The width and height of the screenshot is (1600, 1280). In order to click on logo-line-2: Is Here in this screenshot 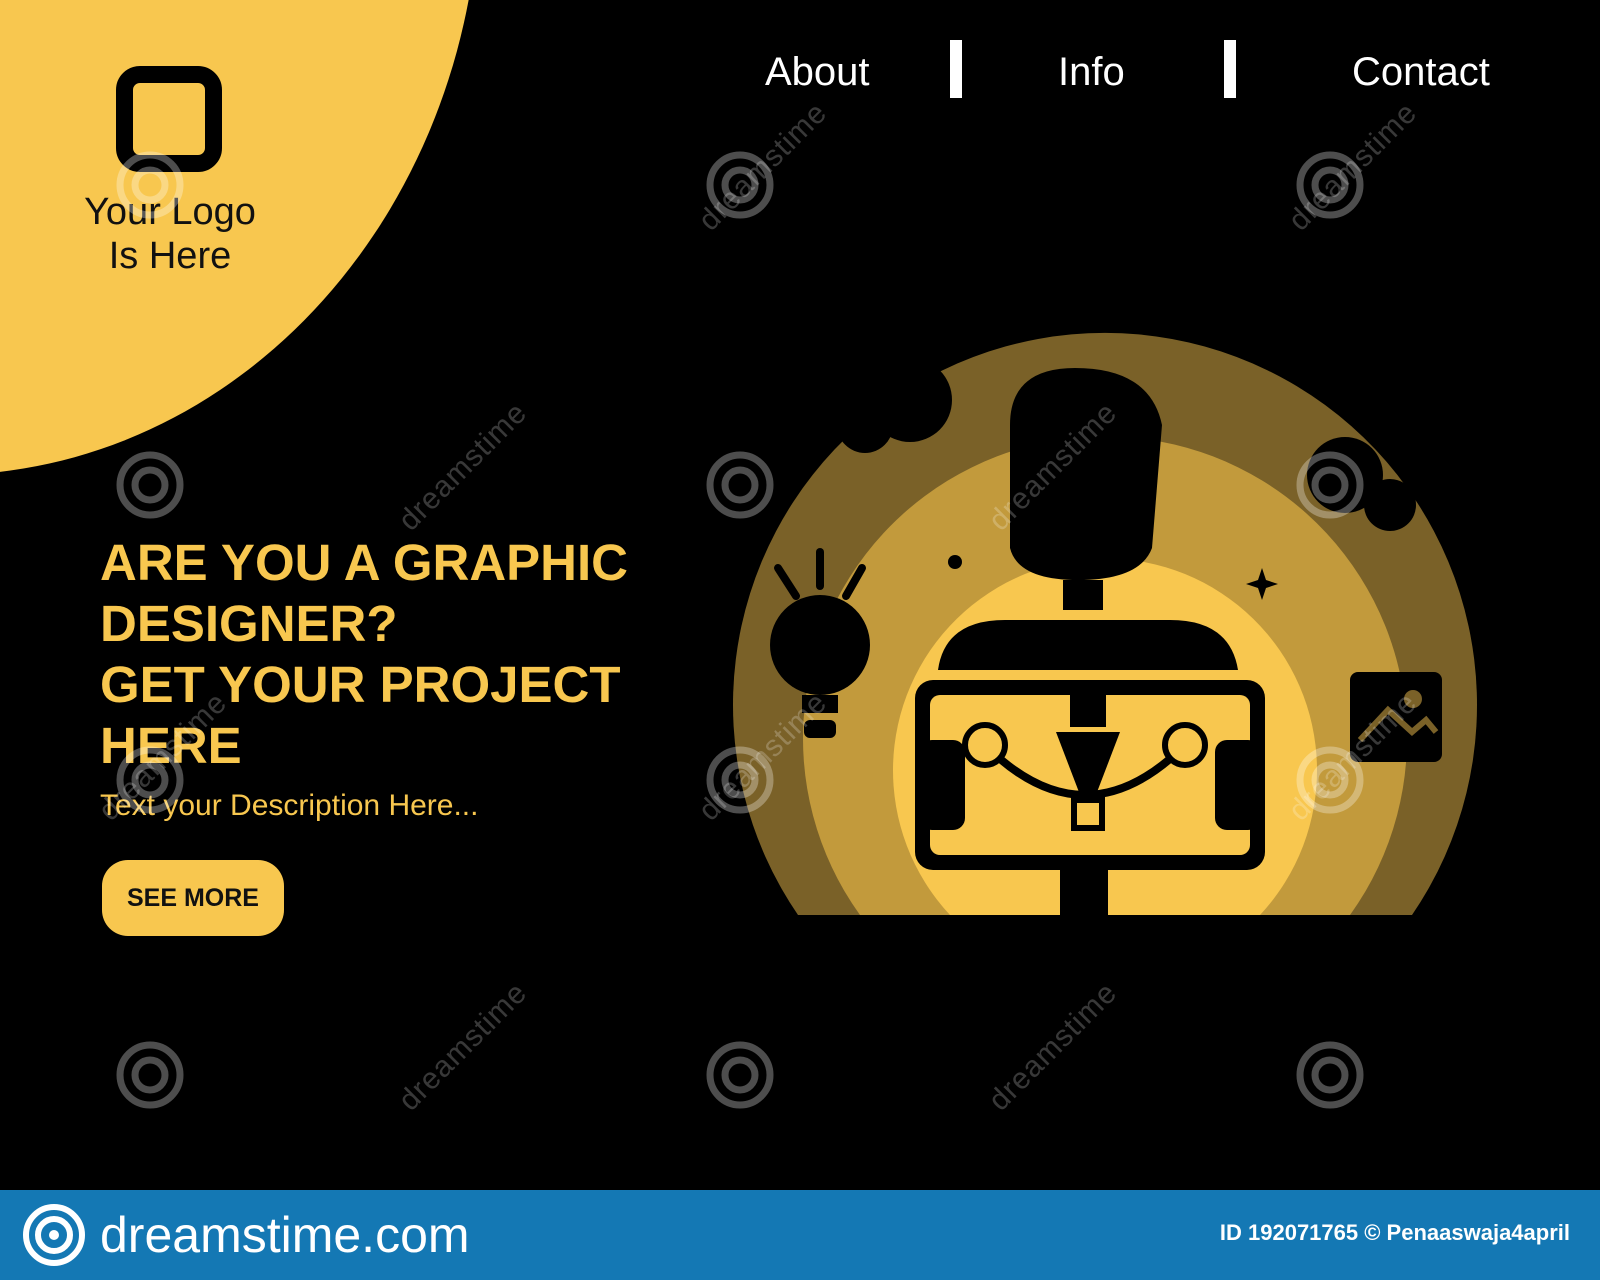, I will do `click(170, 256)`.